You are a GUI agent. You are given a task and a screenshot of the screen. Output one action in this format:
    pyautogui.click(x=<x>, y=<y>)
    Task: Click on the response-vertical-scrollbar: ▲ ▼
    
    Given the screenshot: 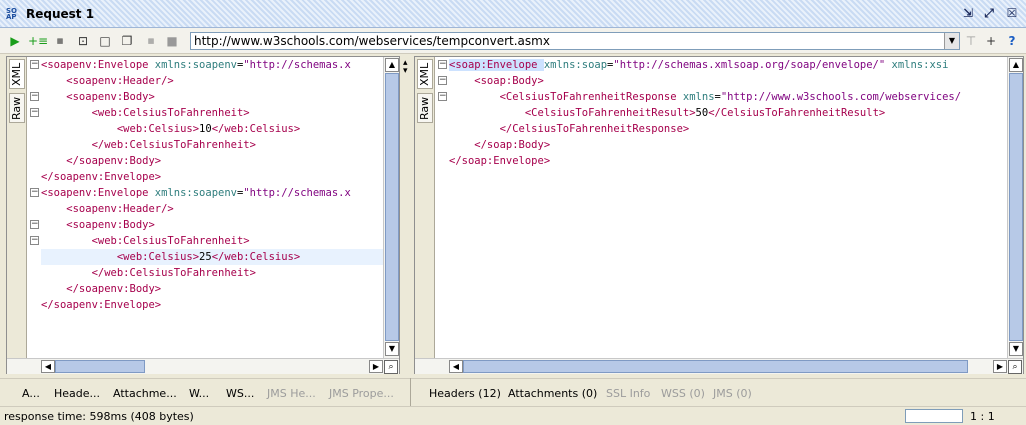 What is the action you would take?
    pyautogui.click(x=1015, y=207)
    